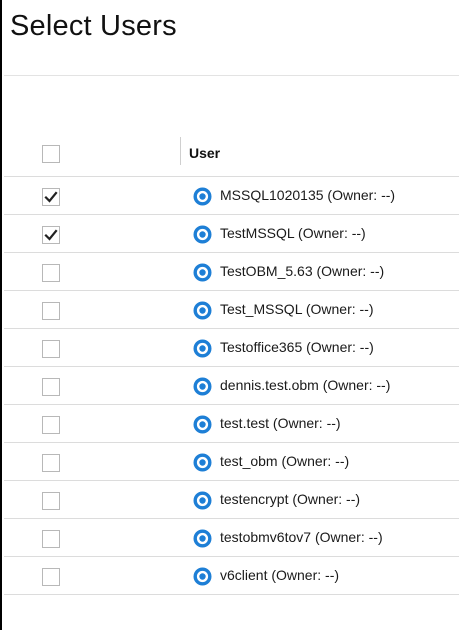 The width and height of the screenshot is (459, 630). Describe the element at coordinates (293, 233) in the screenshot. I see `user-label: TestMSSQL (Owner: --)` at that location.